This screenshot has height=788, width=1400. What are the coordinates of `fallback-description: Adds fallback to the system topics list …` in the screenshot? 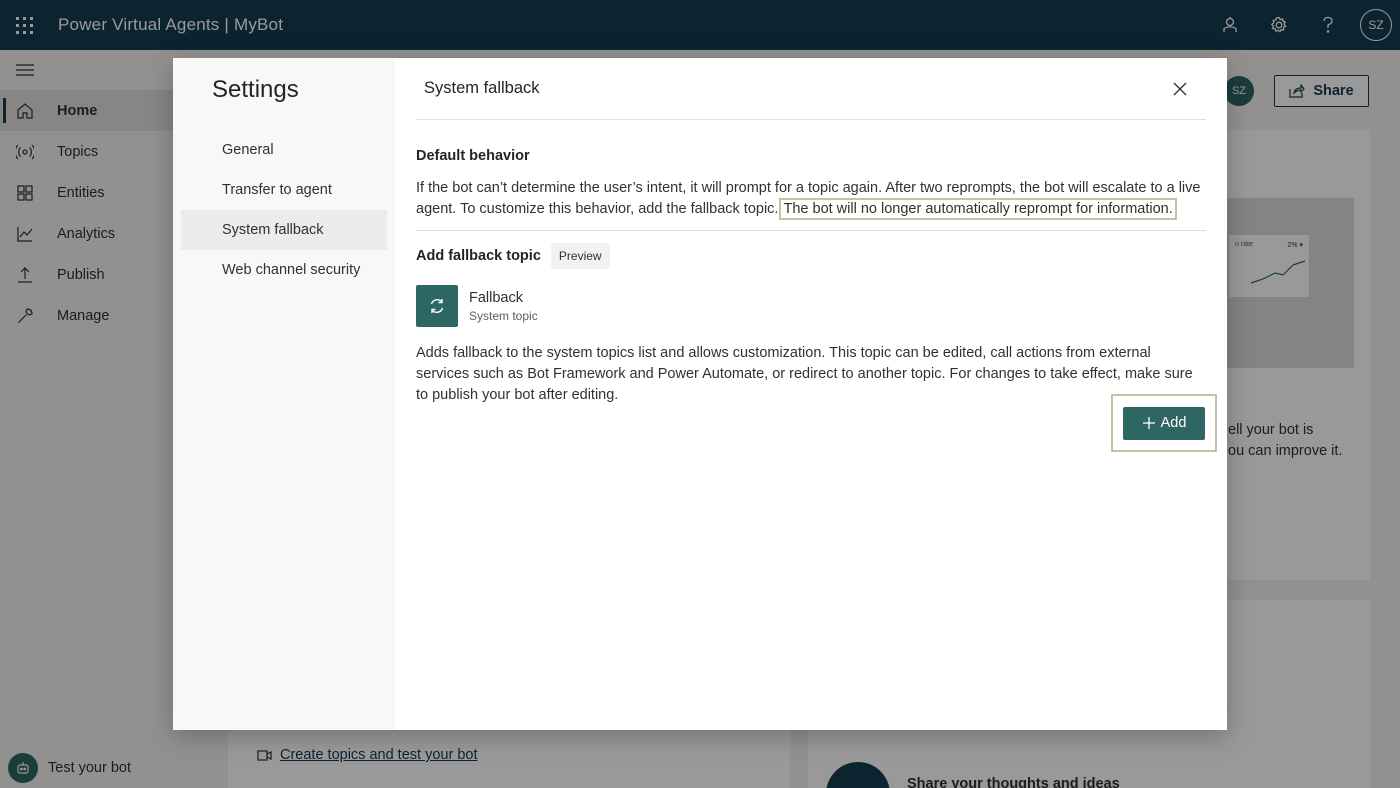 It's located at (804, 374).